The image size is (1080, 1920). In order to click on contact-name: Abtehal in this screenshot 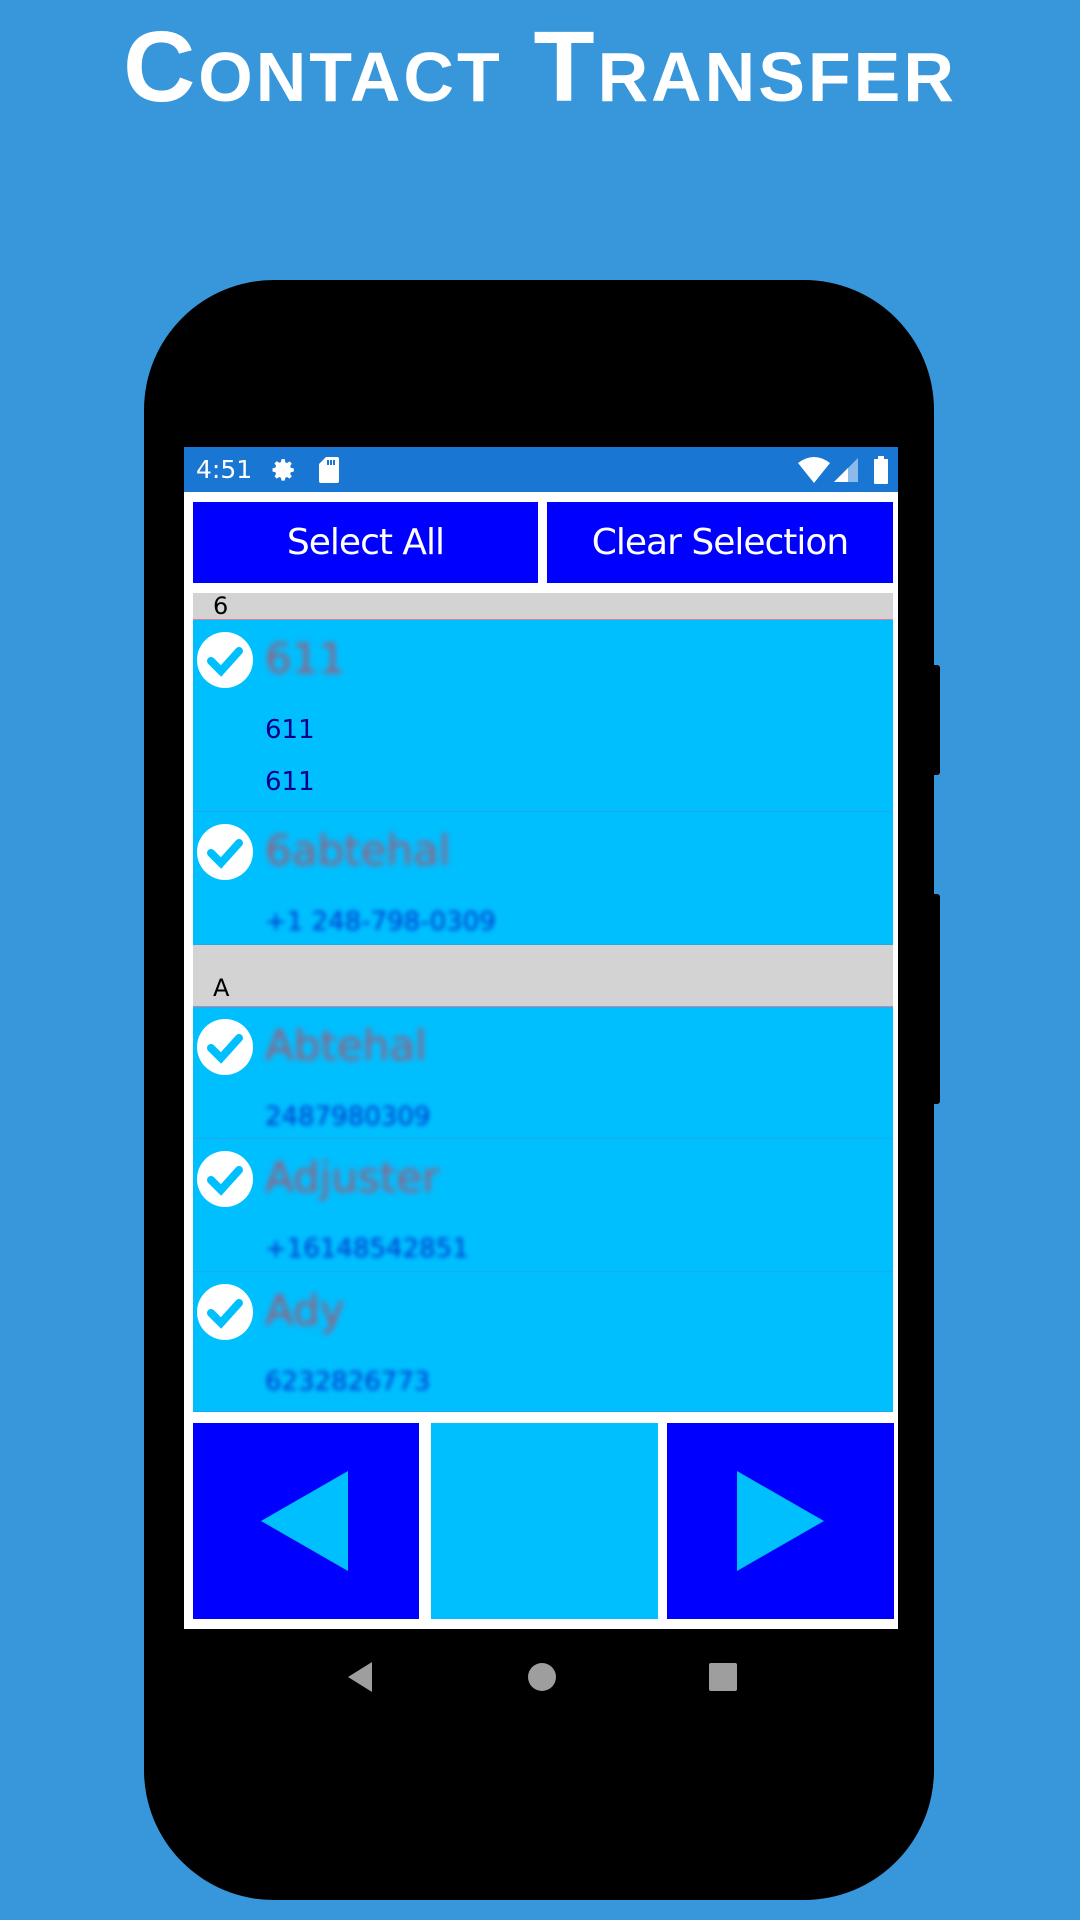, I will do `click(346, 1045)`.